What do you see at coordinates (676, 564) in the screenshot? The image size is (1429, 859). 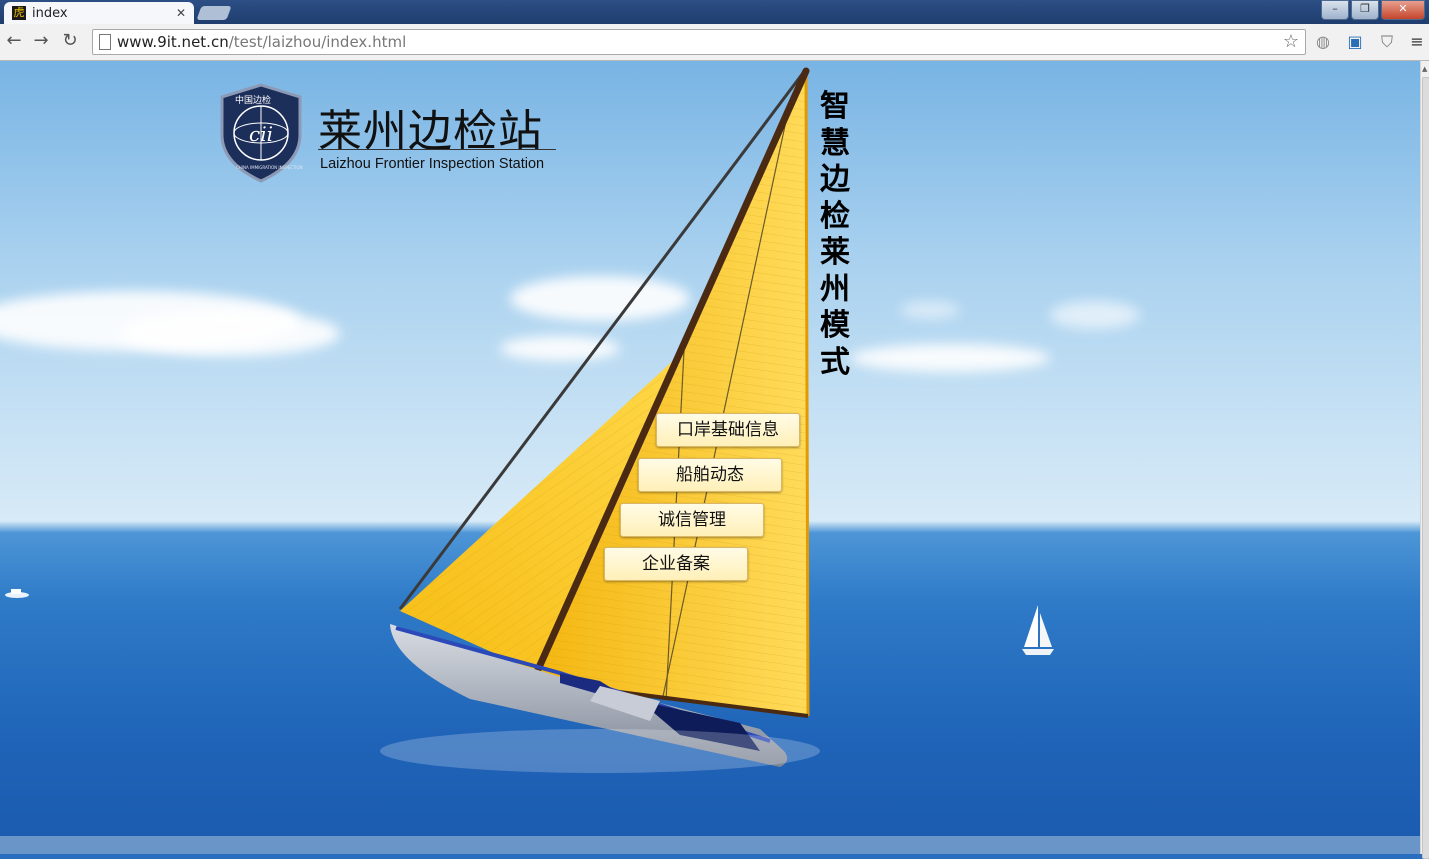 I see `menu-button-enterprise-filing: 企业备案` at bounding box center [676, 564].